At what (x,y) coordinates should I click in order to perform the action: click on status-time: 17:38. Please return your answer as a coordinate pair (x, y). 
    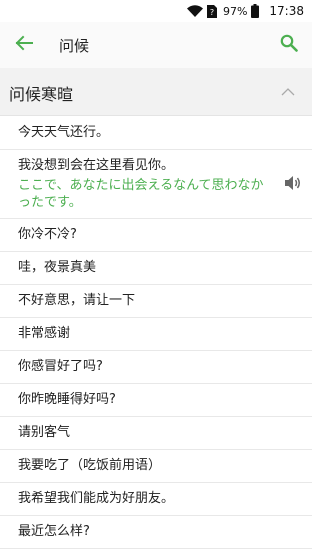
    Looking at the image, I should click on (286, 11).